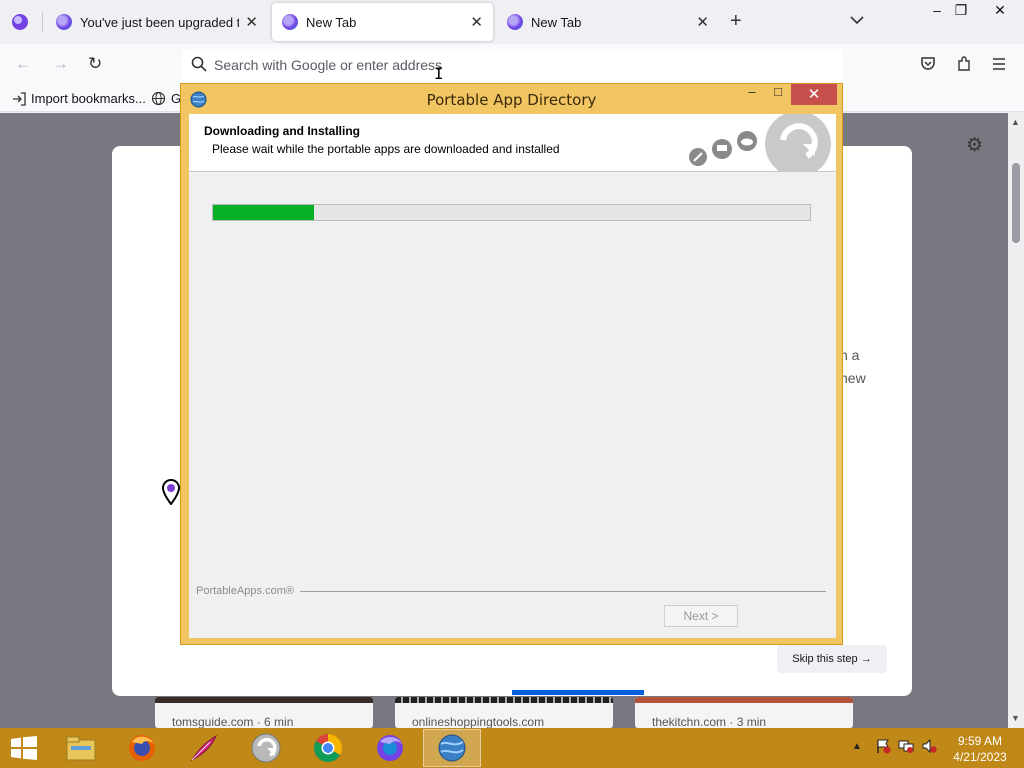 The height and width of the screenshot is (768, 1024). I want to click on skip-step-button: Skip this step →, so click(832, 659).